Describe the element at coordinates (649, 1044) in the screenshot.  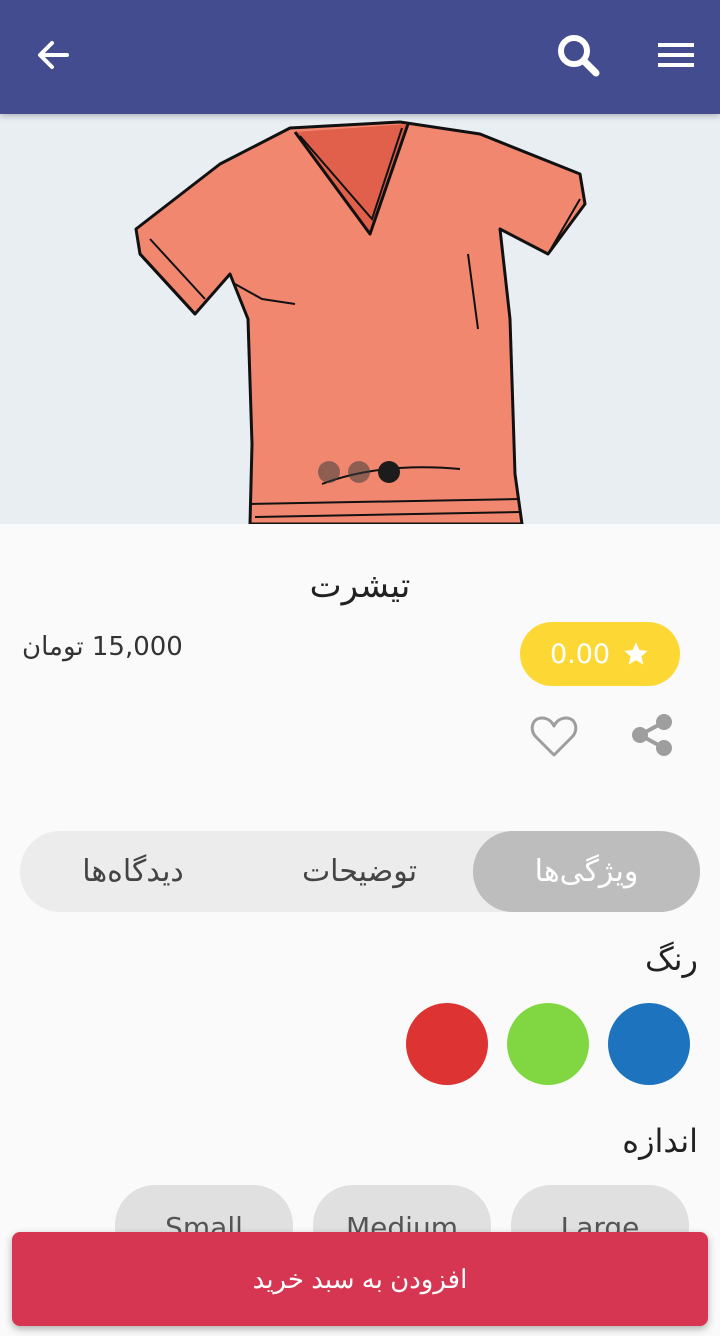
I see `color-swatch-blue` at that location.